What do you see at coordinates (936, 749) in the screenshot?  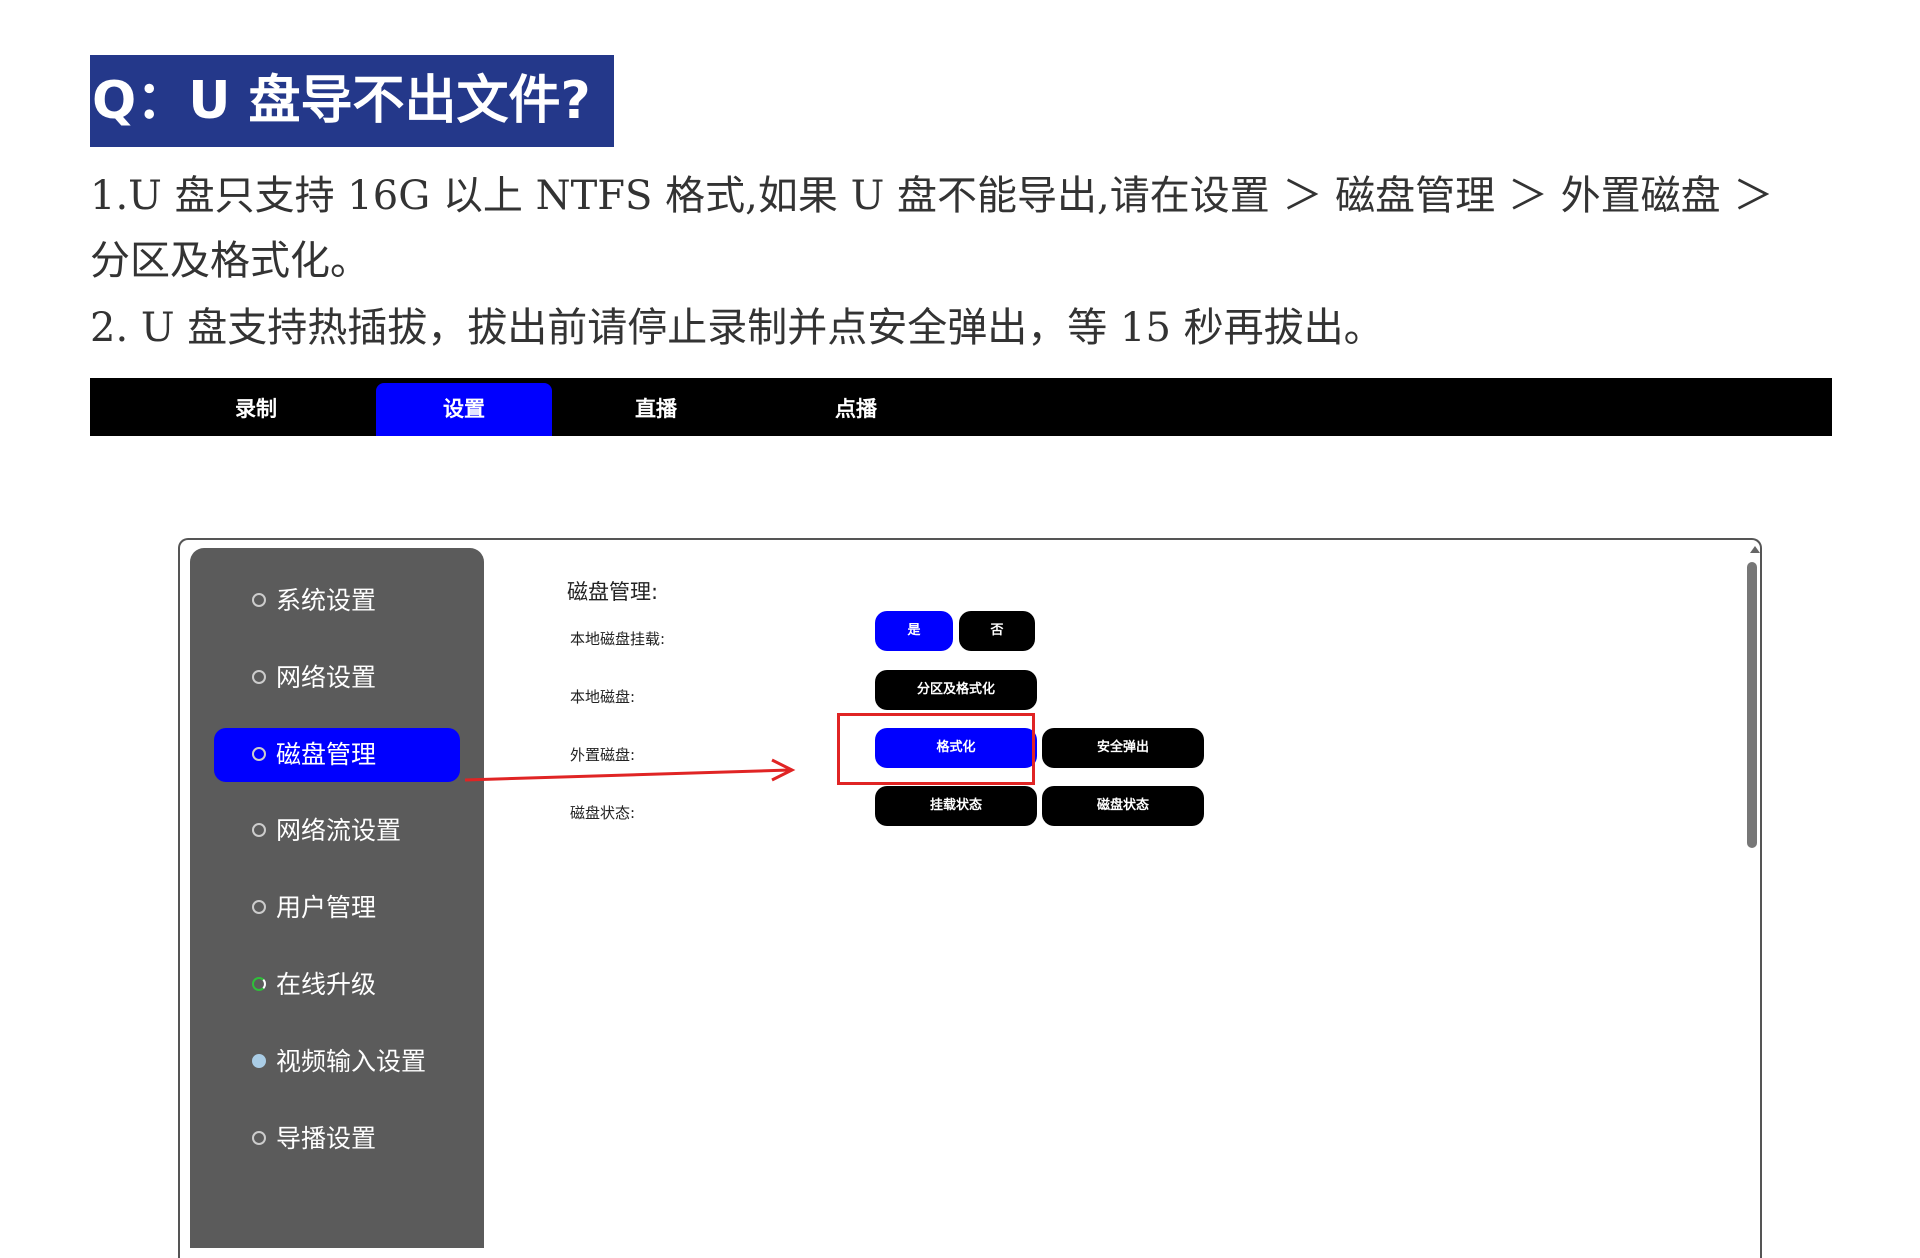 I see `format-highlight-box` at bounding box center [936, 749].